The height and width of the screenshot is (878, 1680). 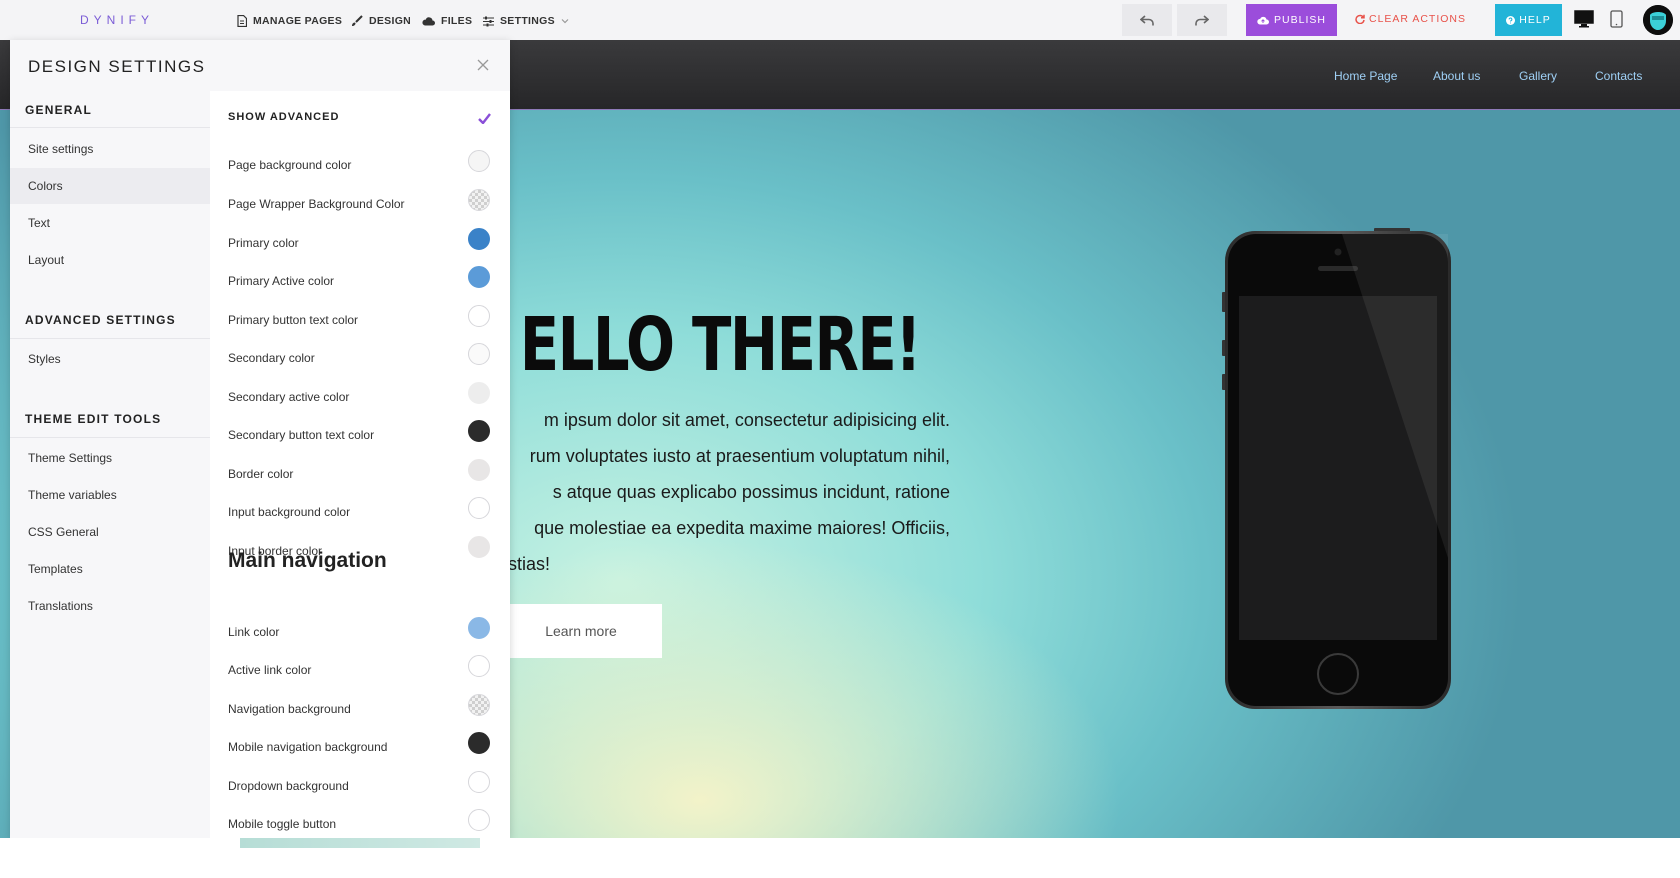 What do you see at coordinates (488, 21) in the screenshot?
I see `sliders-icon` at bounding box center [488, 21].